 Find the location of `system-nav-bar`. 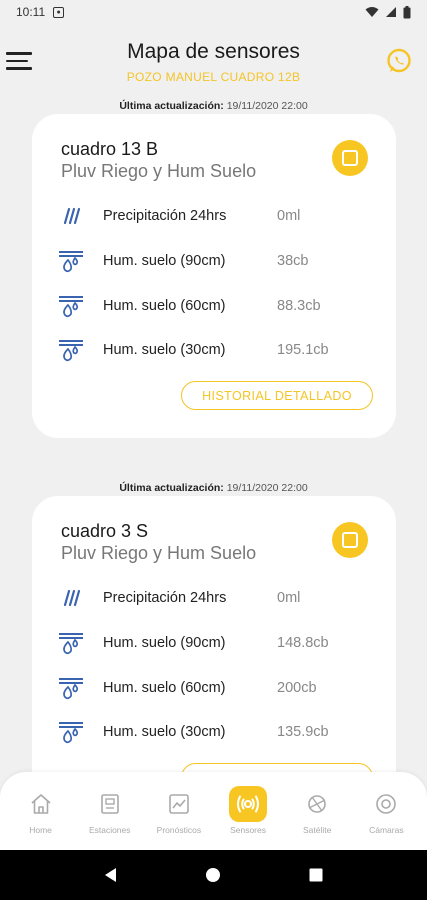

system-nav-bar is located at coordinates (213, 875).